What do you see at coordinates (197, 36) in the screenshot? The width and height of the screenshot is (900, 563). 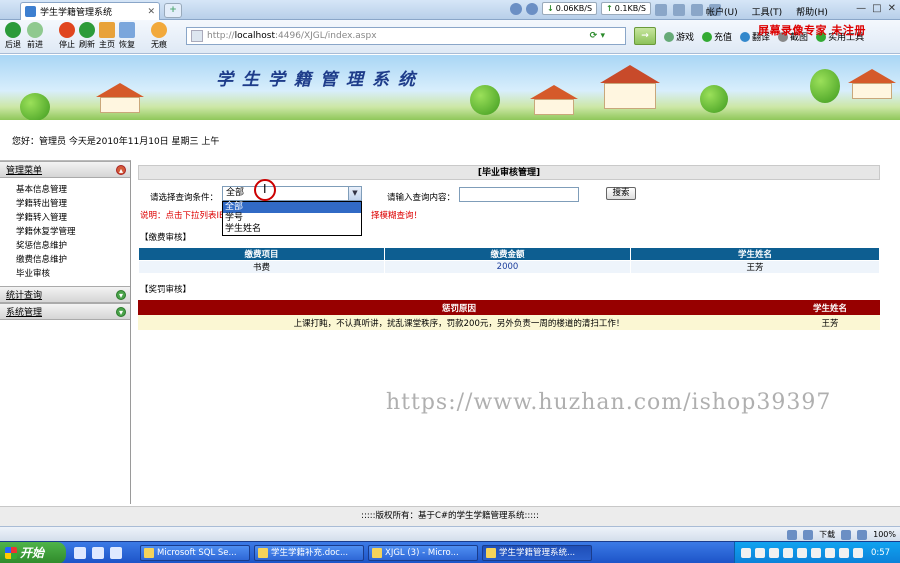 I see `page-icon` at bounding box center [197, 36].